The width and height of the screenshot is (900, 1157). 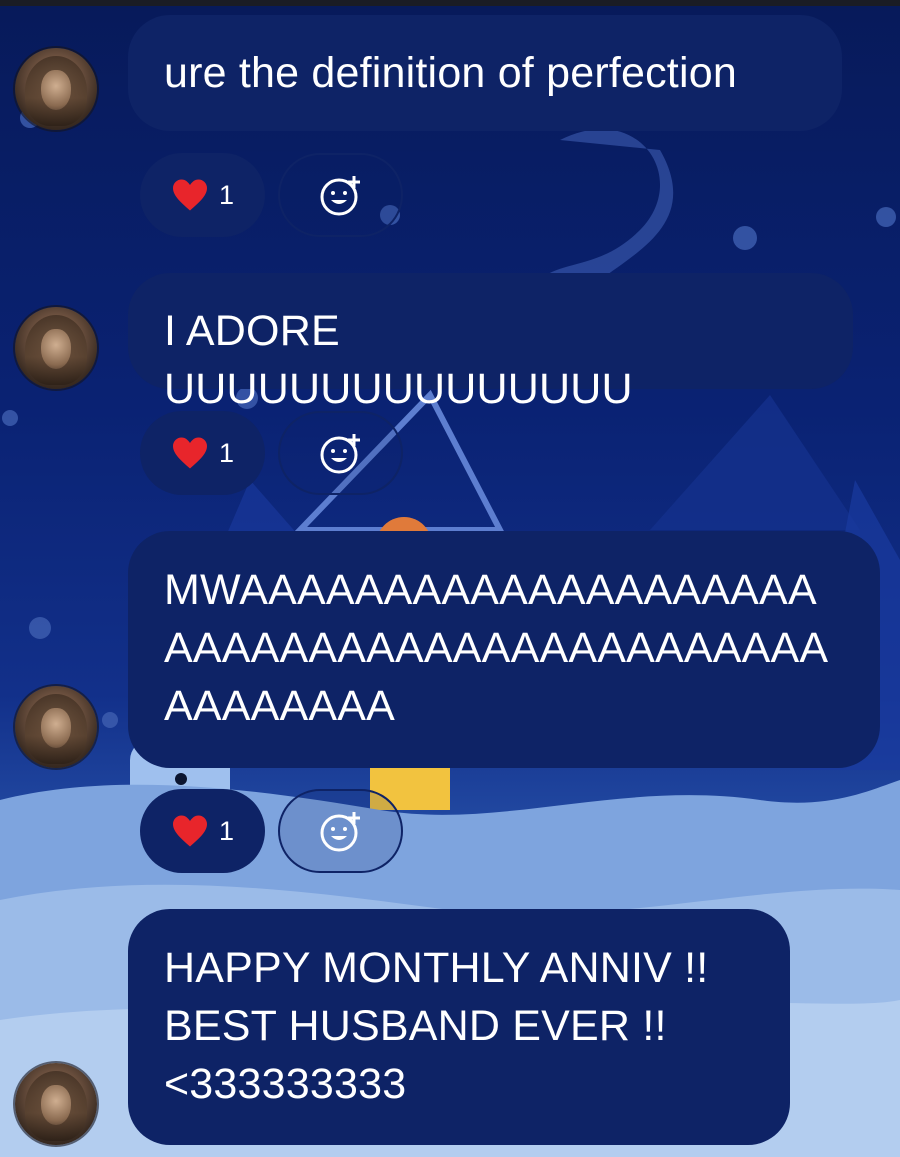 What do you see at coordinates (415, 1026) in the screenshot?
I see `message-text-line: BEST HUSBAND EVER !!` at bounding box center [415, 1026].